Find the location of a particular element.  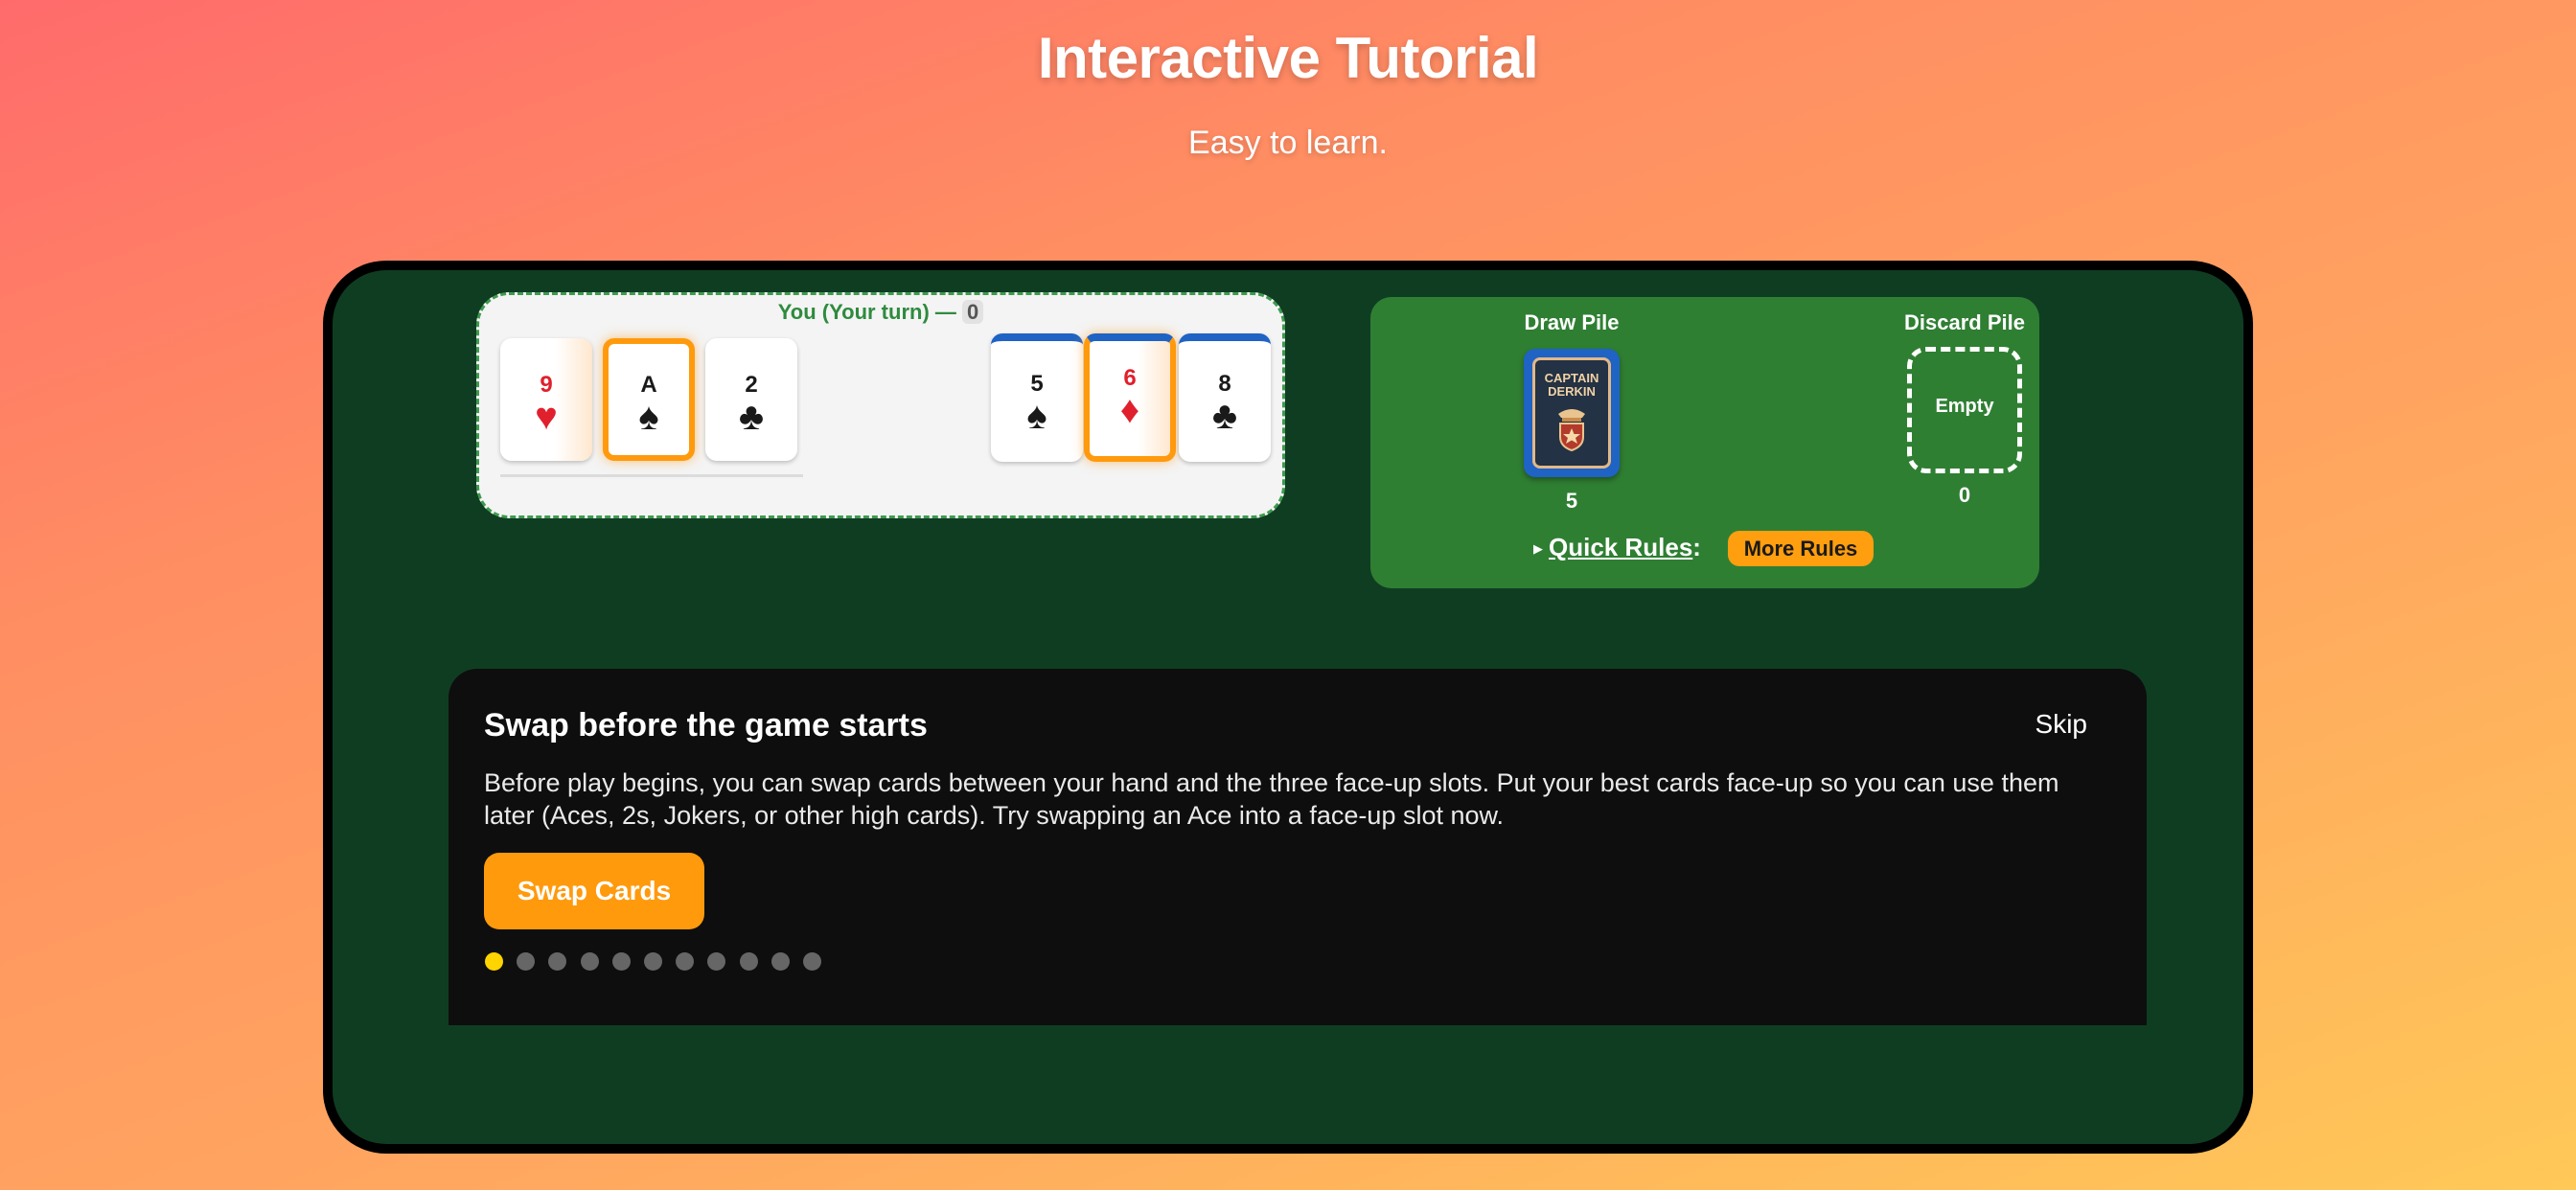

card-back-brand: CAPTAIN DERKIN is located at coordinates (1571, 385).